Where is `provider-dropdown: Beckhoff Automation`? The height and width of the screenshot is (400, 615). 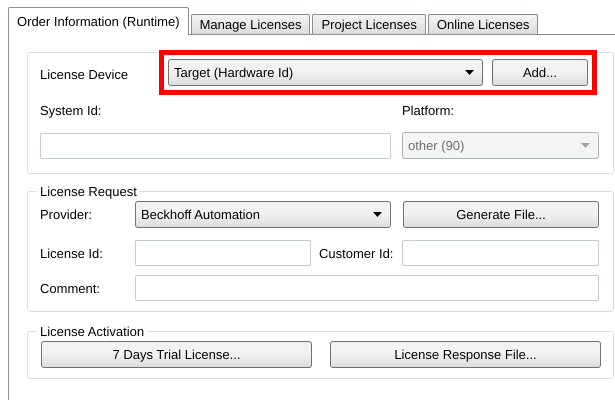 provider-dropdown: Beckhoff Automation is located at coordinates (263, 214).